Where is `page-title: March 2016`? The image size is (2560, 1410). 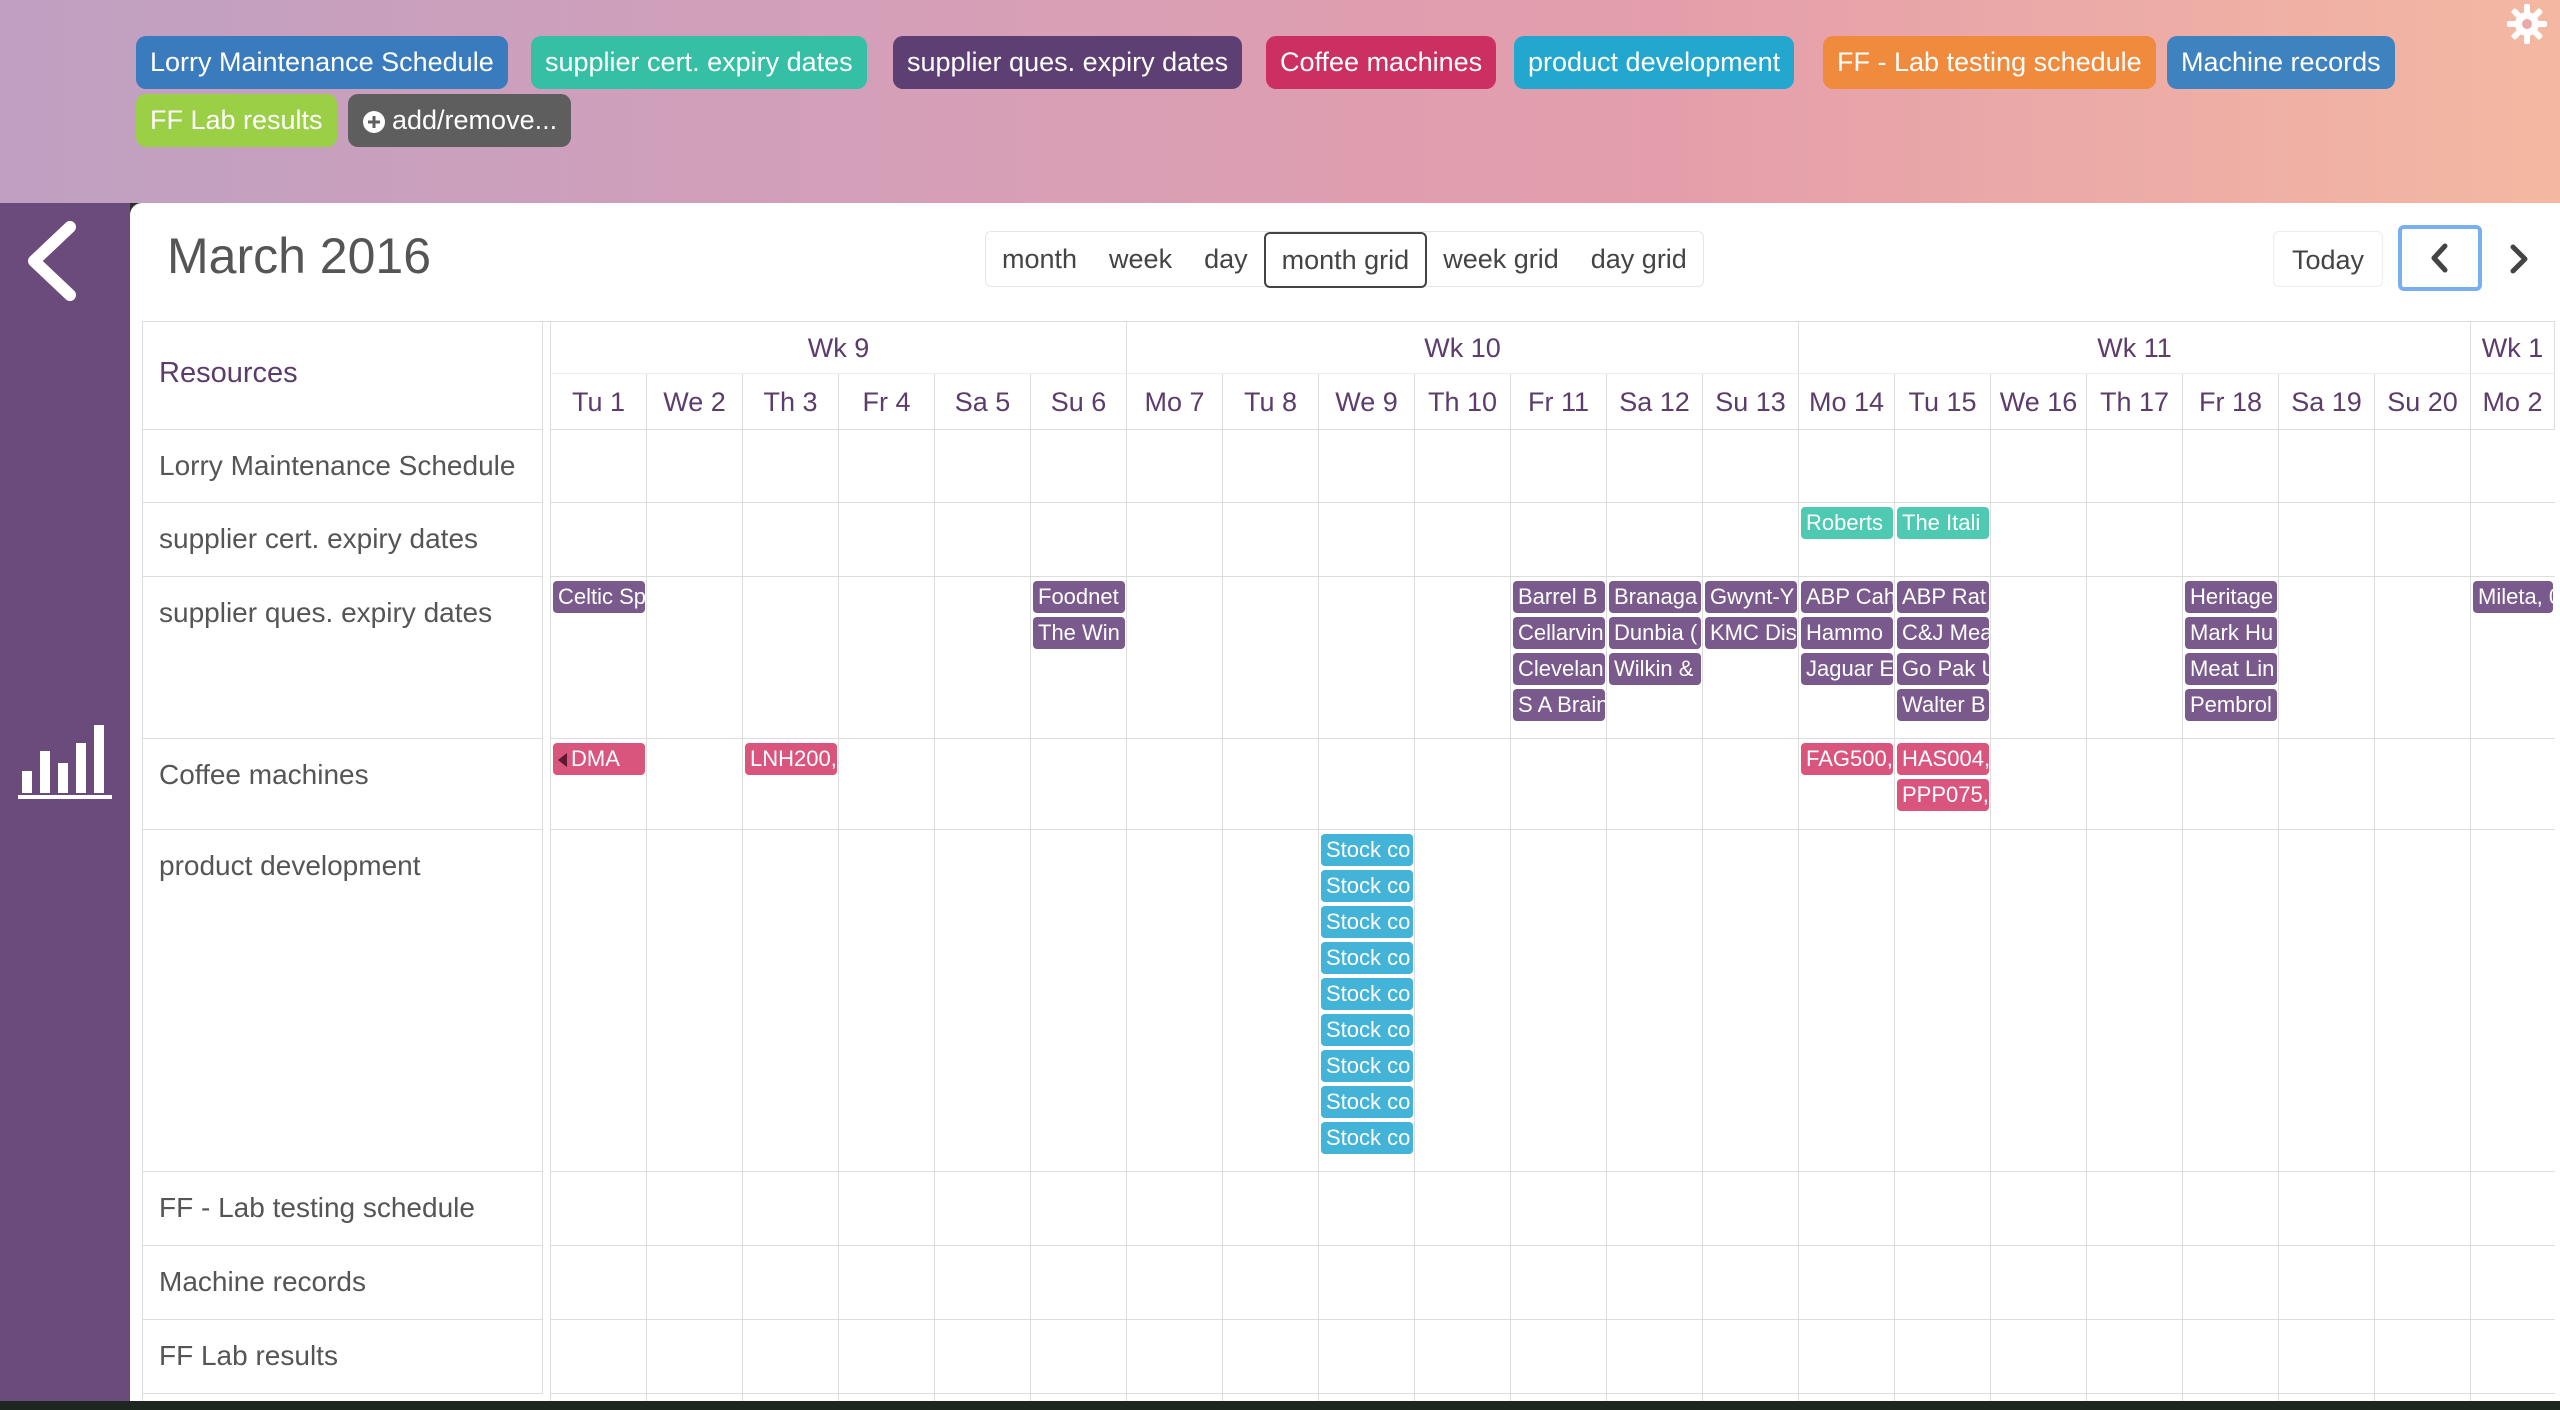 page-title: March 2016 is located at coordinates (299, 256).